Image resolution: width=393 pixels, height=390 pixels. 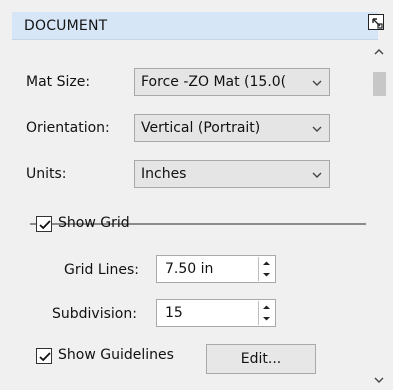 I want to click on subdivision-label: Subdivision:, so click(x=94, y=314).